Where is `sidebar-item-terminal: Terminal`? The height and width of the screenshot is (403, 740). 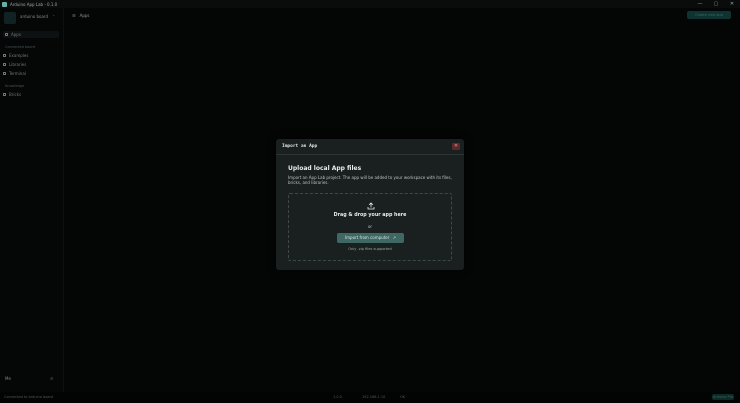 sidebar-item-terminal: Terminal is located at coordinates (14, 73).